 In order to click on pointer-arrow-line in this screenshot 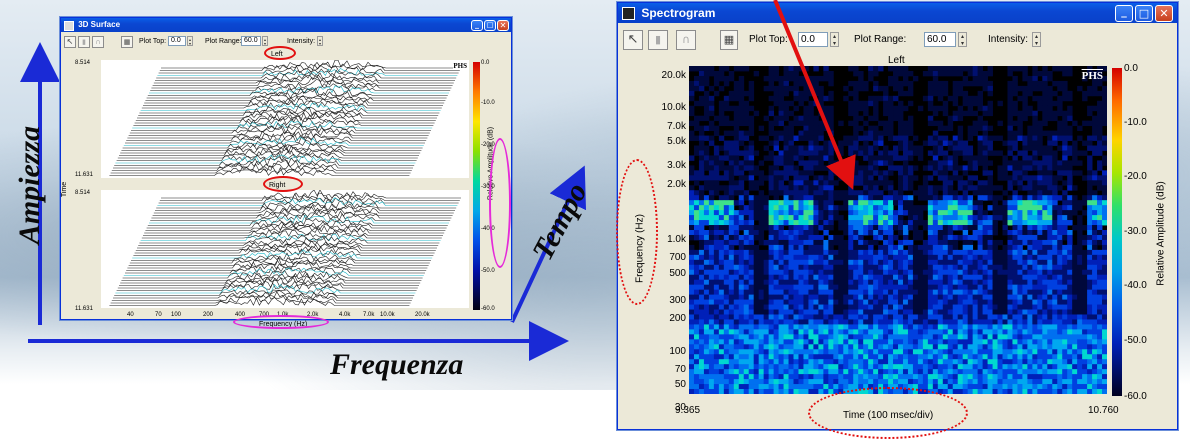, I will do `click(814, 95)`.